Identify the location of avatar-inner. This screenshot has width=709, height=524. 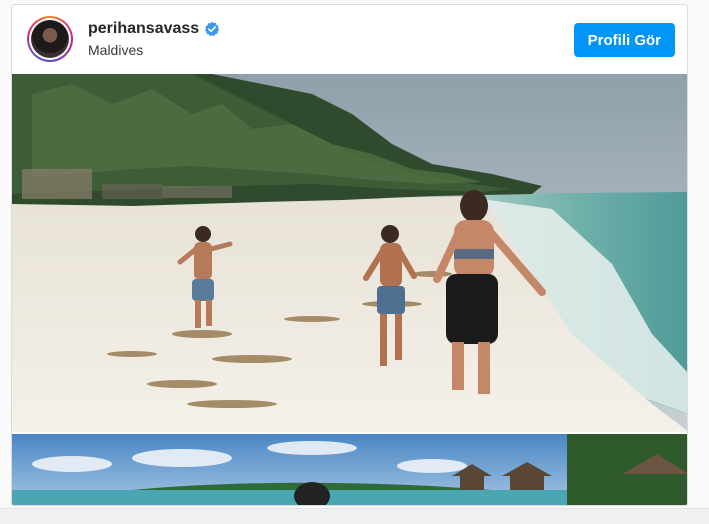
(50, 39).